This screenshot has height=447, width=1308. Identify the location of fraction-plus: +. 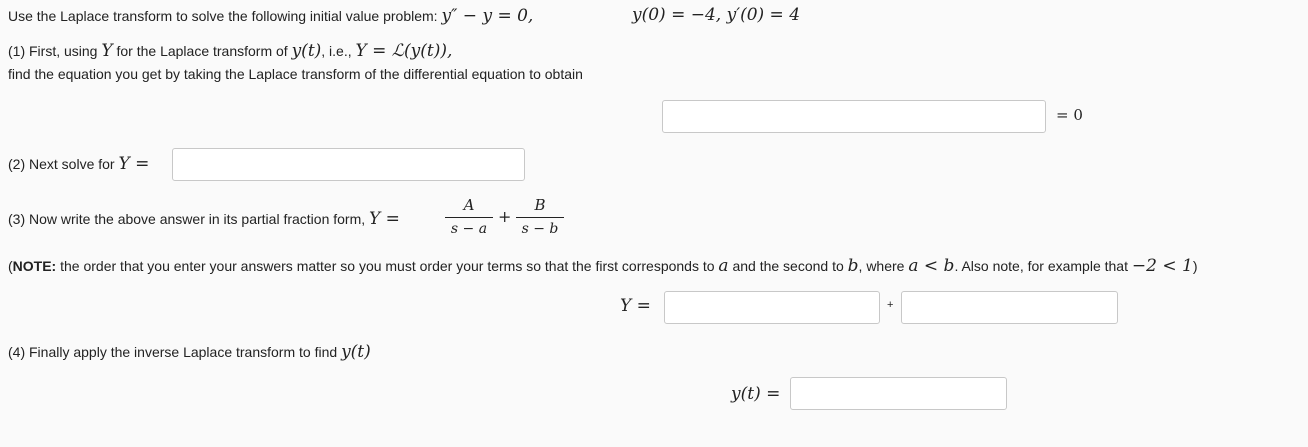
(505, 216).